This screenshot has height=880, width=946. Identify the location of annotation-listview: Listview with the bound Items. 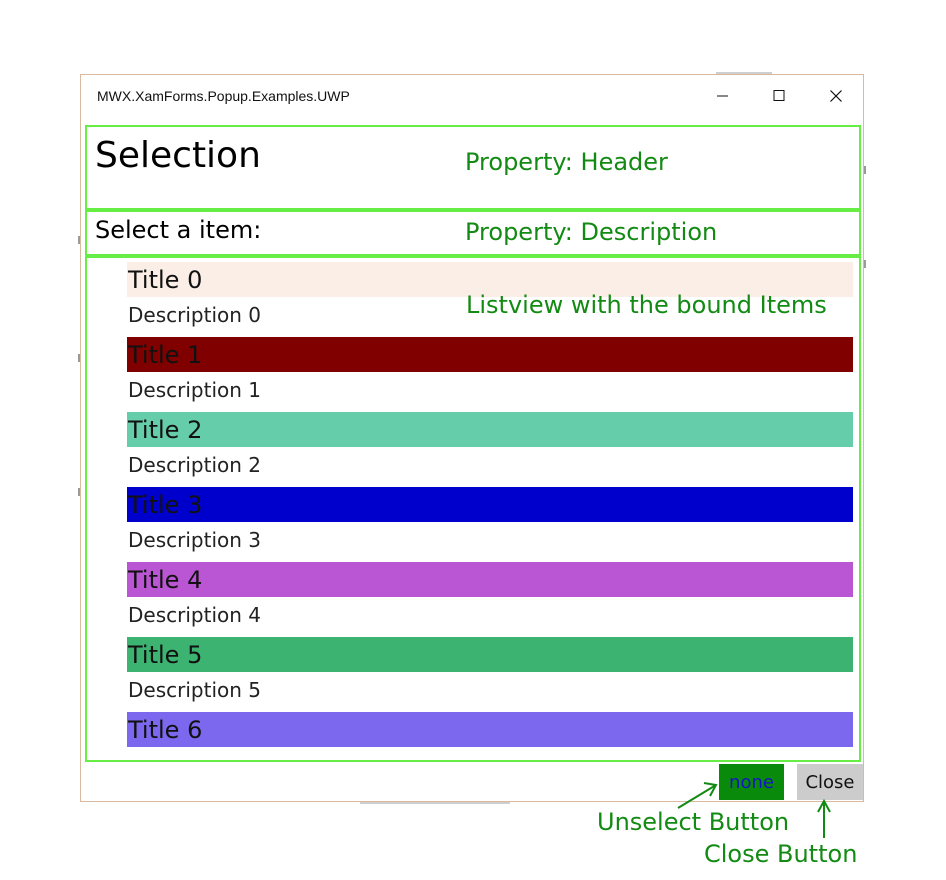
(646, 305).